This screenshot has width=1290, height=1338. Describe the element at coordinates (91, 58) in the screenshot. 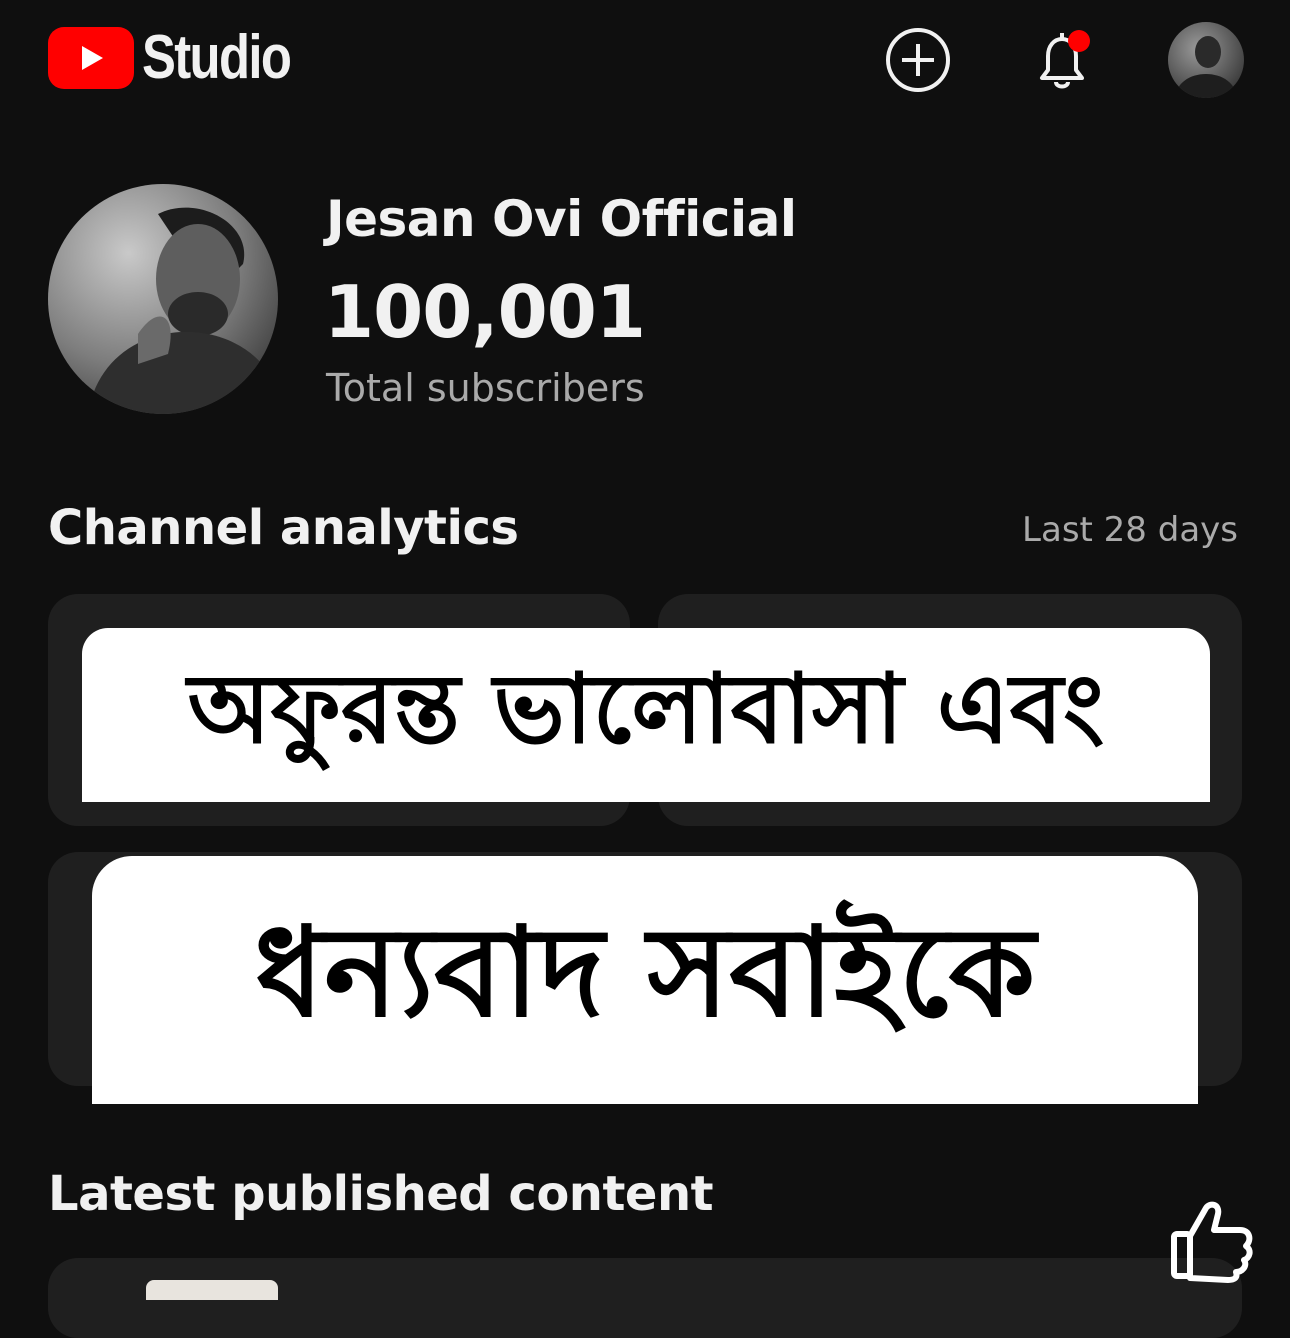

I see `youtube-play-icon` at that location.